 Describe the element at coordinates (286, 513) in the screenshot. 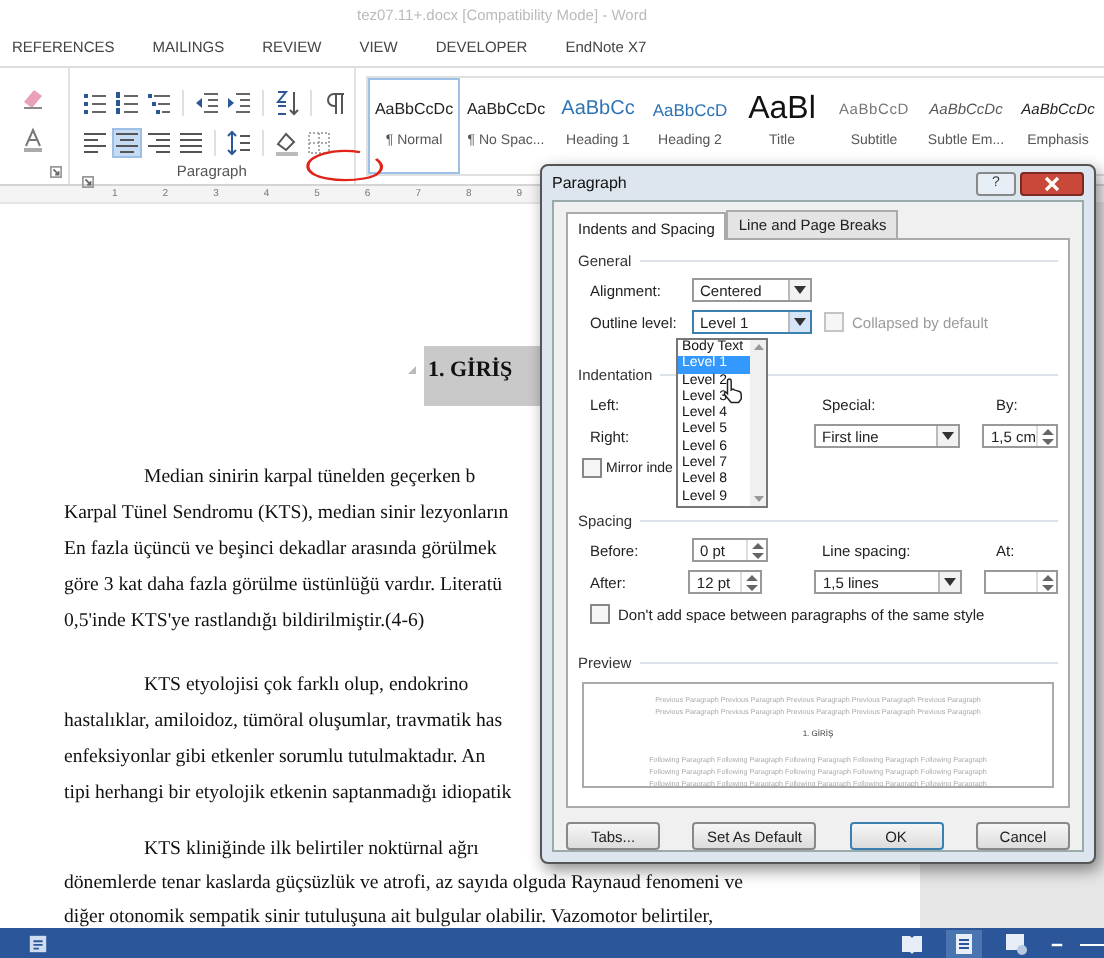

I see `text-line: Karpal Tünel Sendromu (KTS), median sinir lezyonların` at that location.